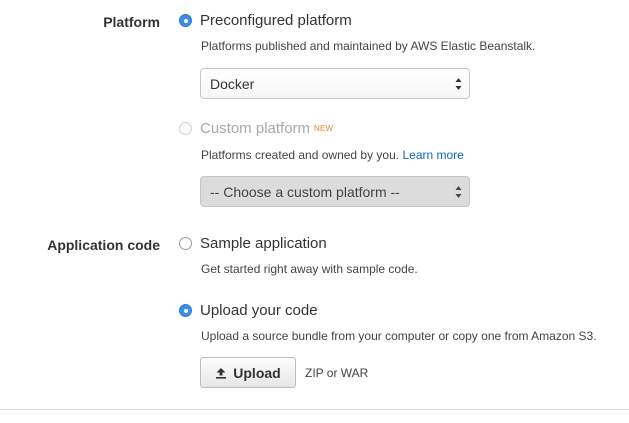 The width and height of the screenshot is (629, 423). Describe the element at coordinates (314, 409) in the screenshot. I see `divider` at that location.